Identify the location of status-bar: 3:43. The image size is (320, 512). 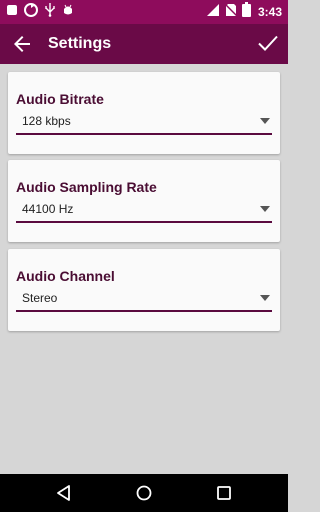
(144, 12).